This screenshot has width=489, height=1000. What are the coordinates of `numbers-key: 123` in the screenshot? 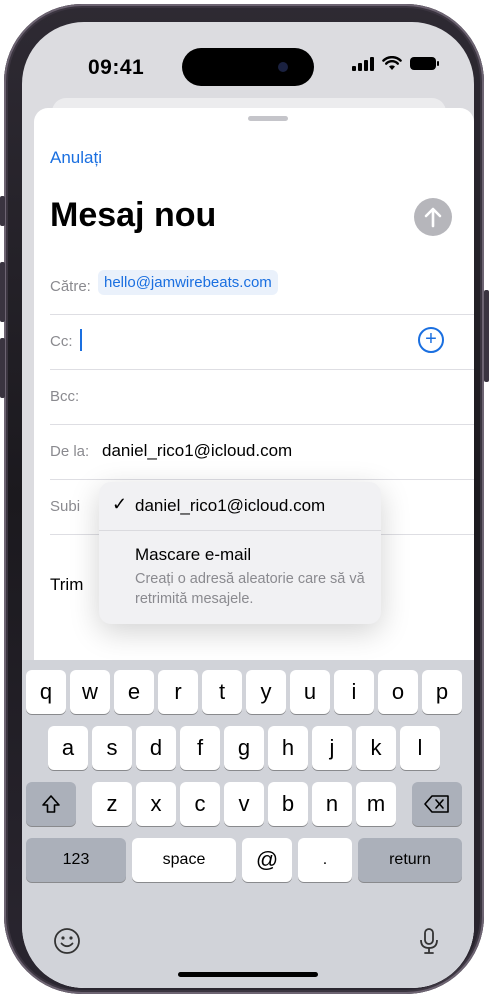 It's located at (76, 860).